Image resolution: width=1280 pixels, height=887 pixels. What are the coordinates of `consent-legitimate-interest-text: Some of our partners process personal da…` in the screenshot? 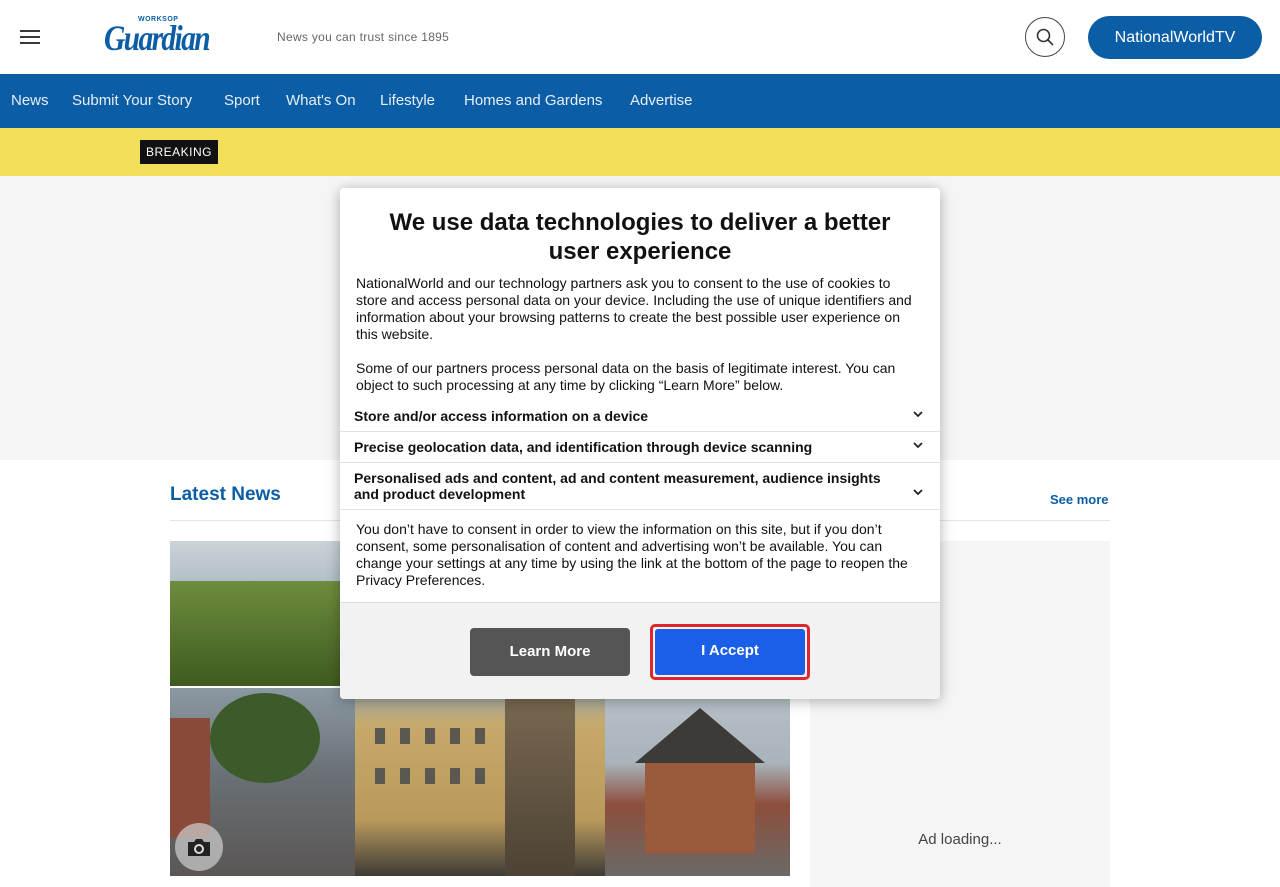 It's located at (626, 376).